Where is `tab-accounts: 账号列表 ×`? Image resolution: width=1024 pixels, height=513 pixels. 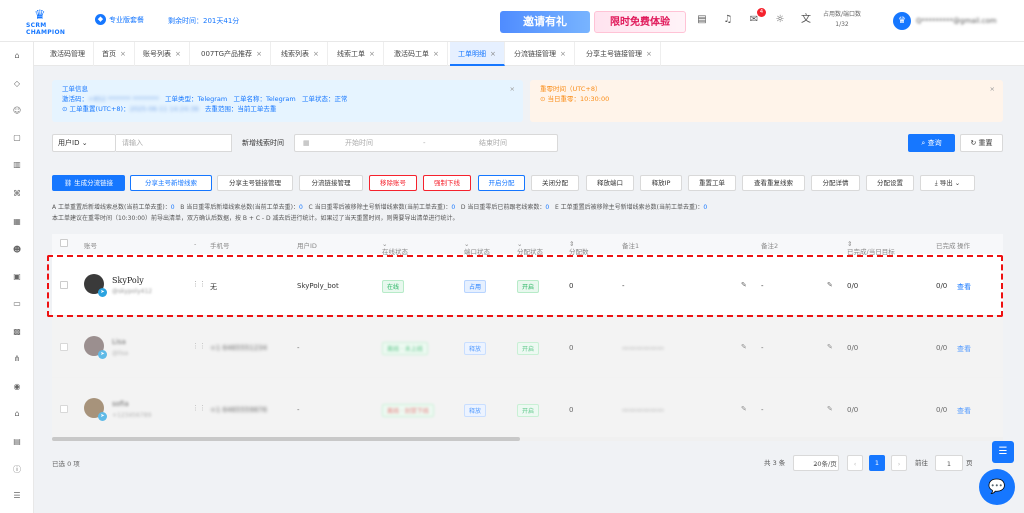
tab-accounts: 账号列表 × is located at coordinates (162, 54).